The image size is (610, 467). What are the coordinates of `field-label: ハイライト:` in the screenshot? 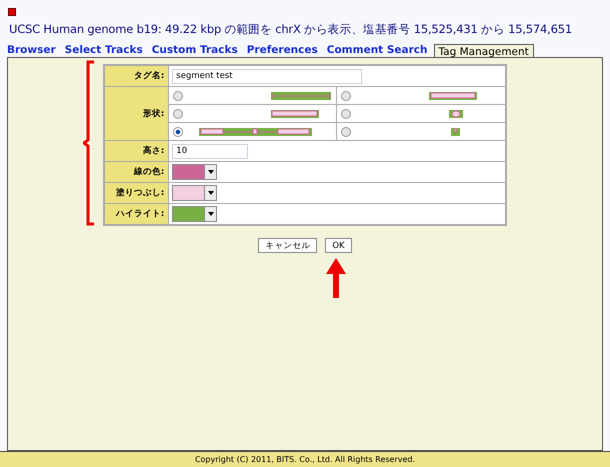 It's located at (136, 214).